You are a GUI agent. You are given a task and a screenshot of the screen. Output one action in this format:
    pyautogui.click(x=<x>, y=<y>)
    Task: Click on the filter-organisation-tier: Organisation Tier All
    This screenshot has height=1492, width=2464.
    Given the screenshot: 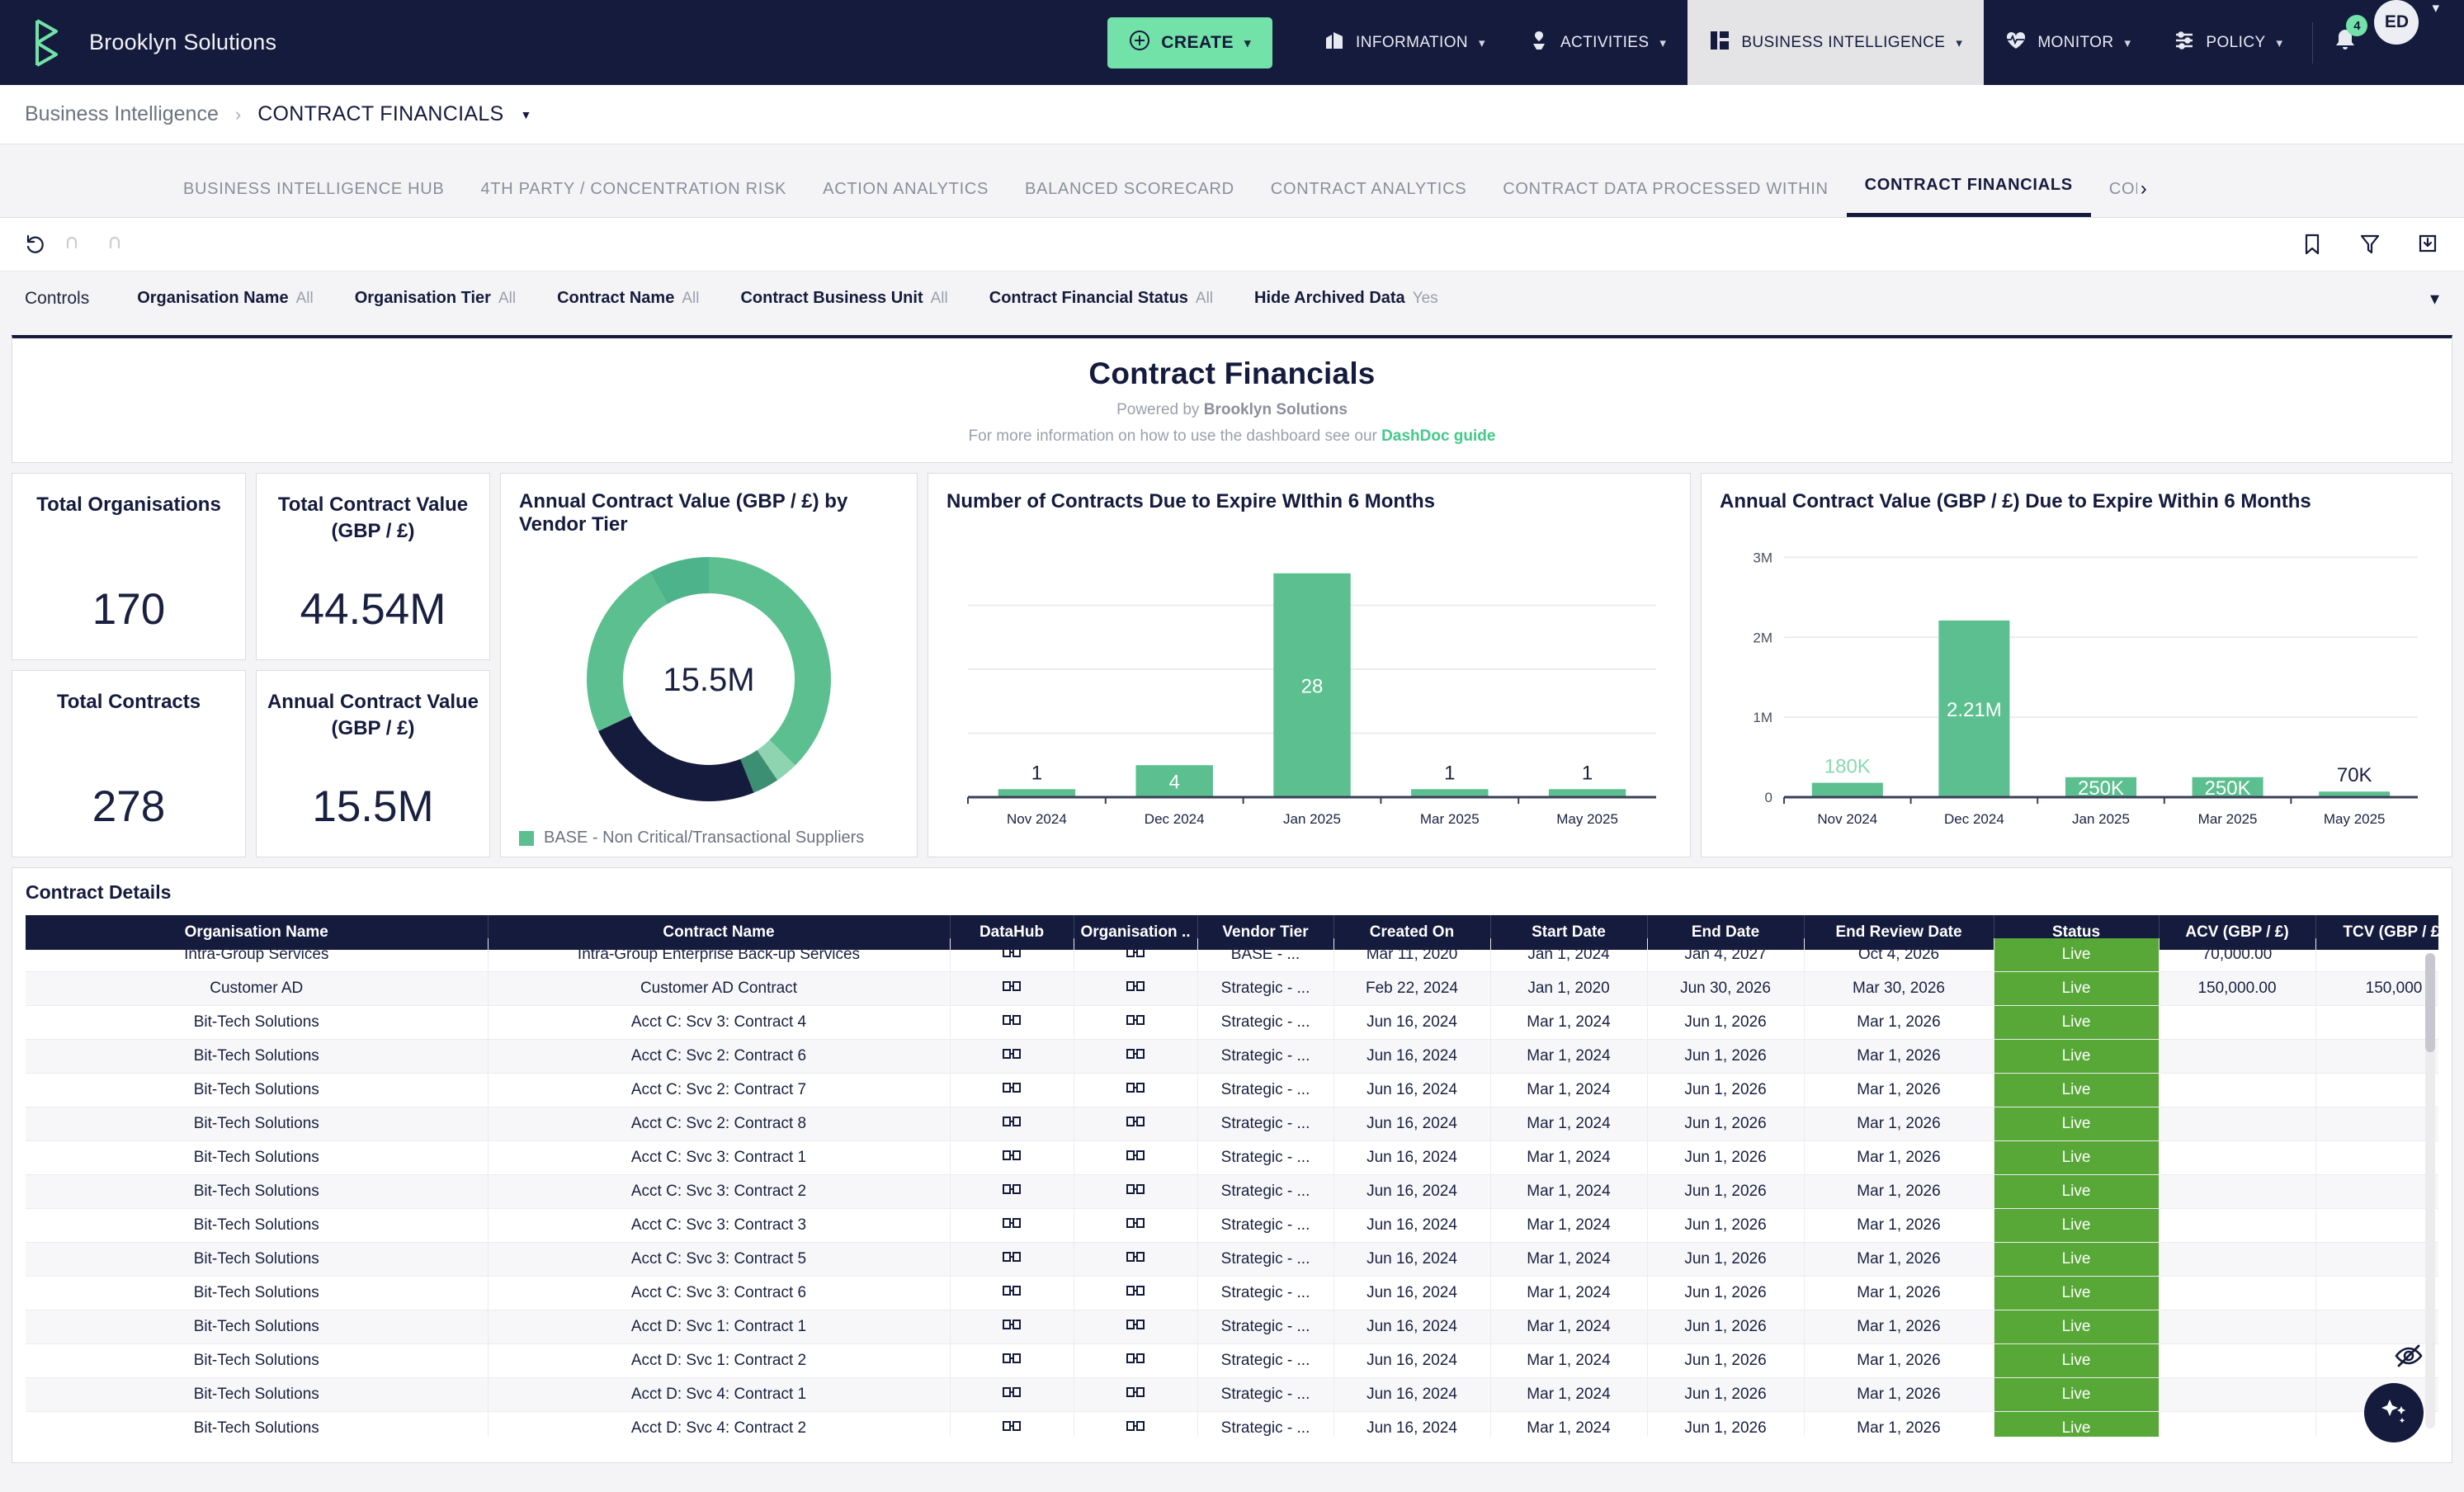 What is the action you would take?
    pyautogui.click(x=436, y=298)
    